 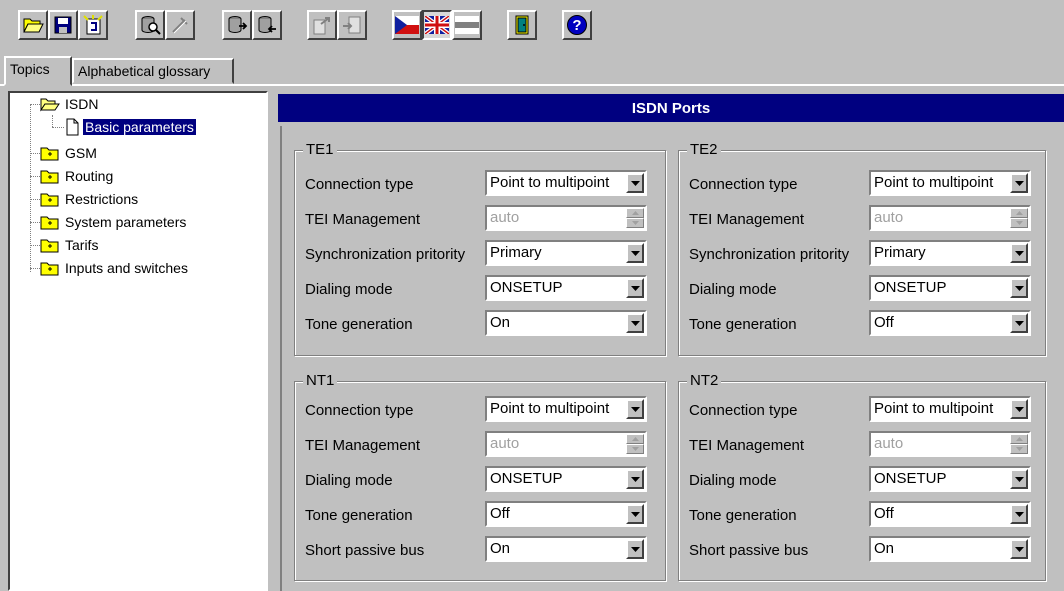 I want to click on import-button, so click(x=93, y=25).